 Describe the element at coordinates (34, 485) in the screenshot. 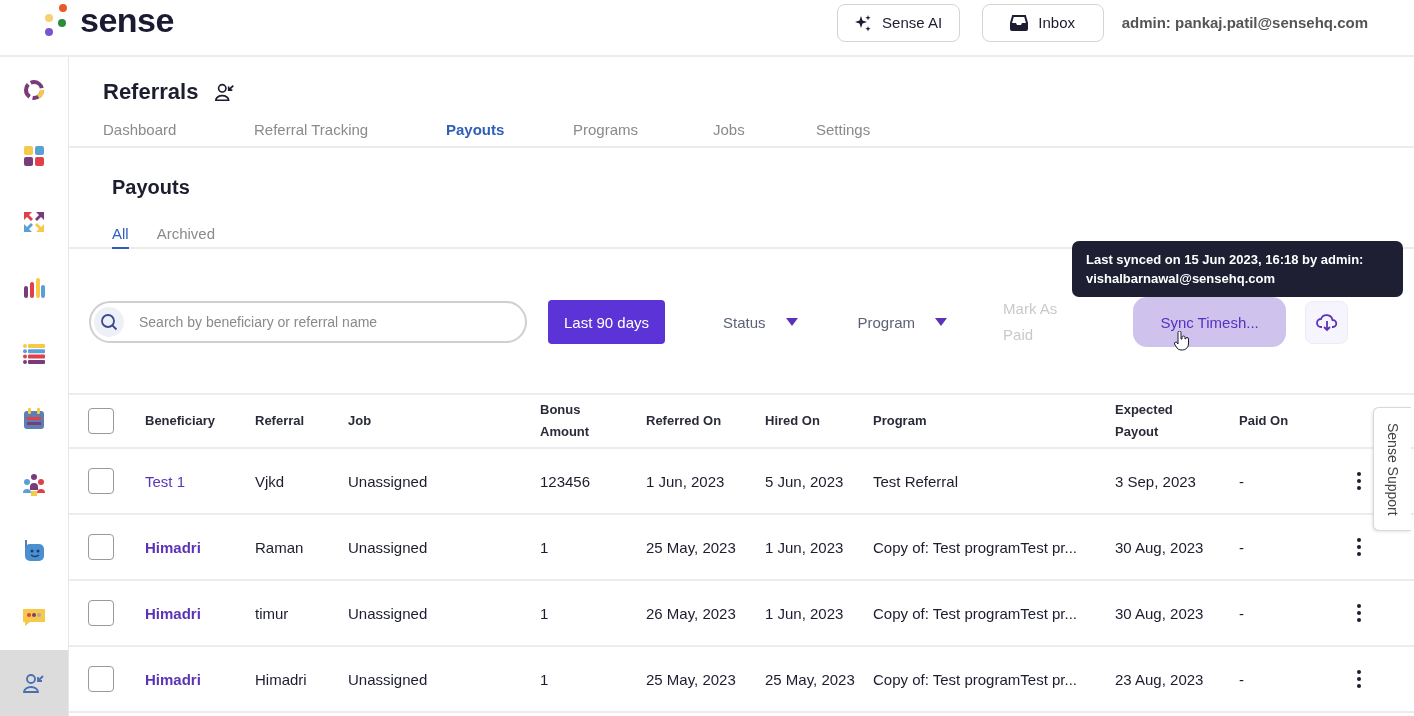

I see `people-icon` at that location.